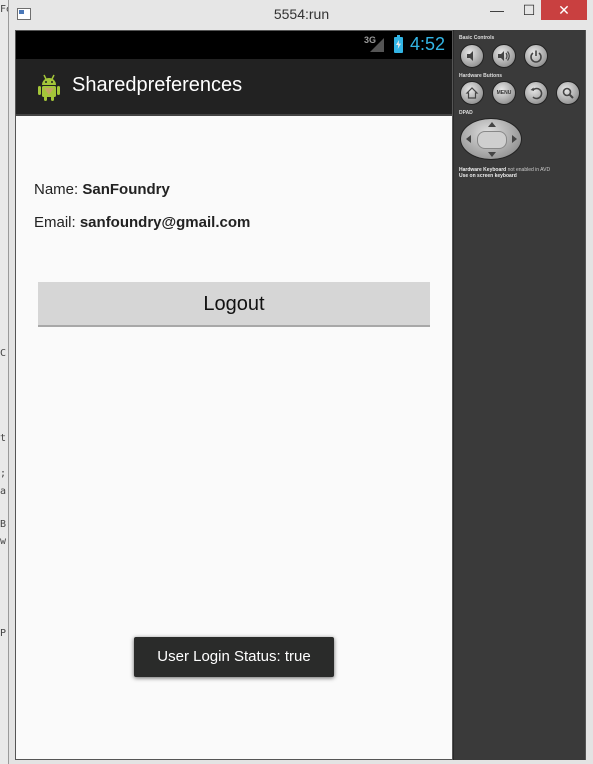  I want to click on menu-label: MENU, so click(504, 93).